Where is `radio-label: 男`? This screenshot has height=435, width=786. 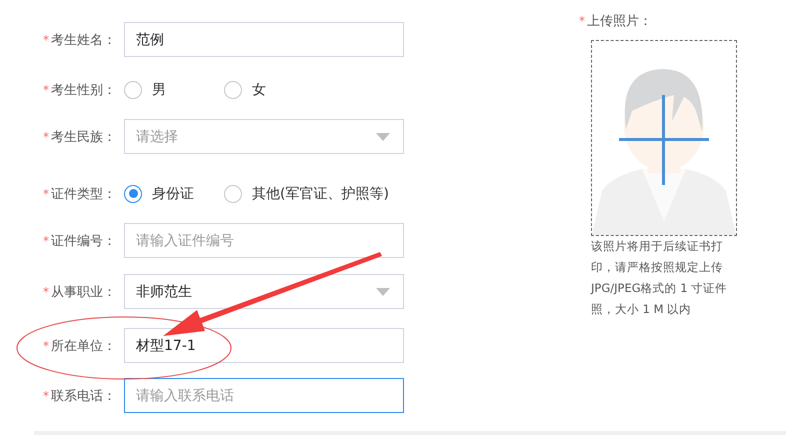 radio-label: 男 is located at coordinates (159, 89).